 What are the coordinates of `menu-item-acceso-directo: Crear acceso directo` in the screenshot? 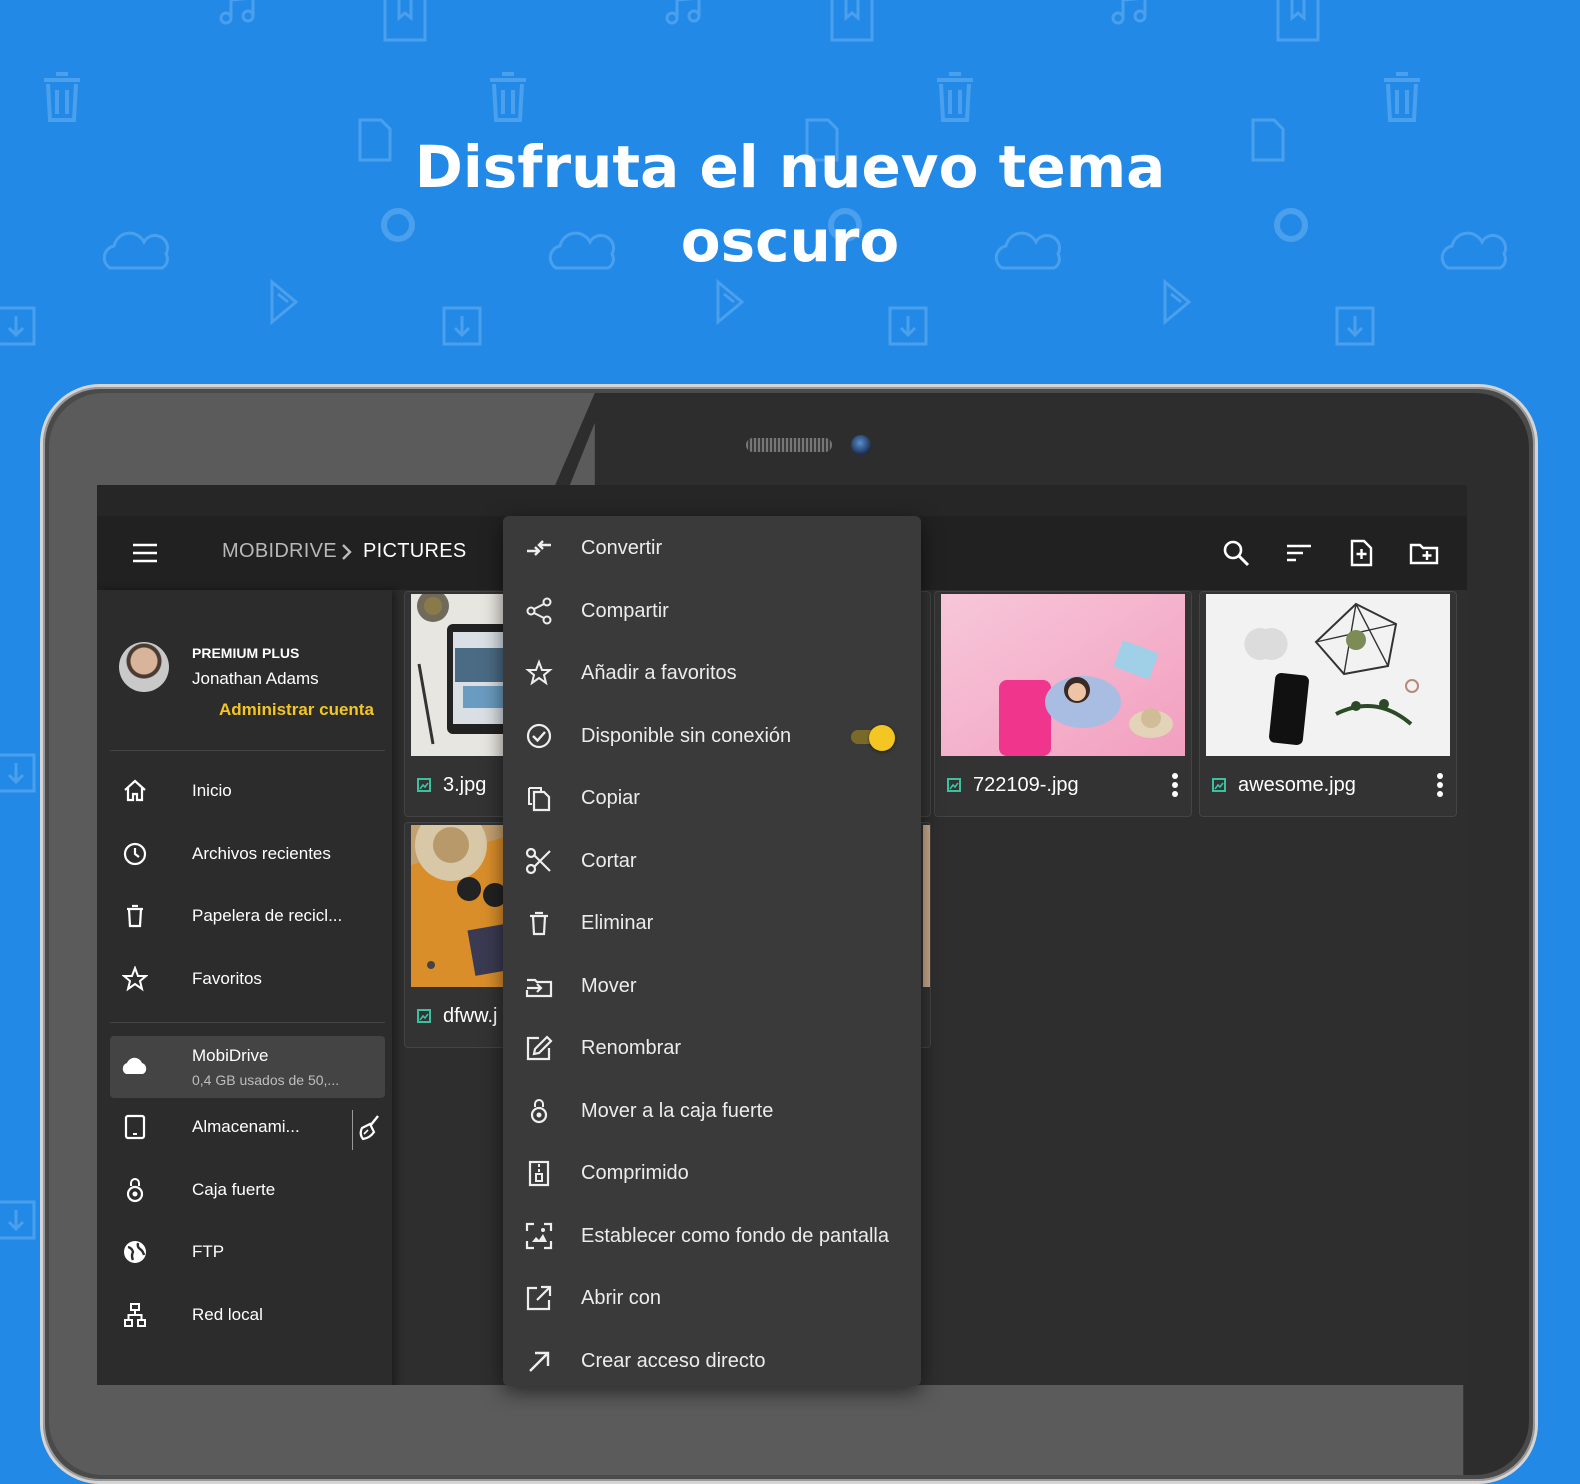 It's located at (712, 1358).